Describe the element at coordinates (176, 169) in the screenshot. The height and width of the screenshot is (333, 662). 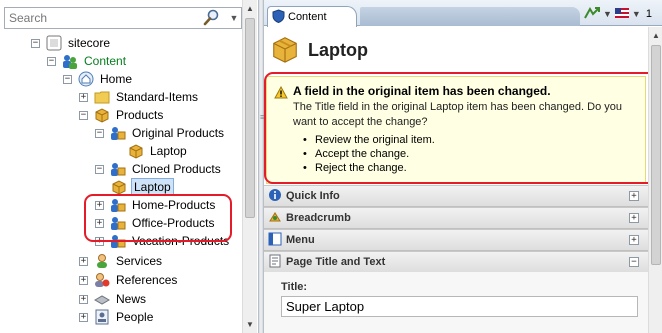
I see `tree-node-label: Cloned Products` at that location.